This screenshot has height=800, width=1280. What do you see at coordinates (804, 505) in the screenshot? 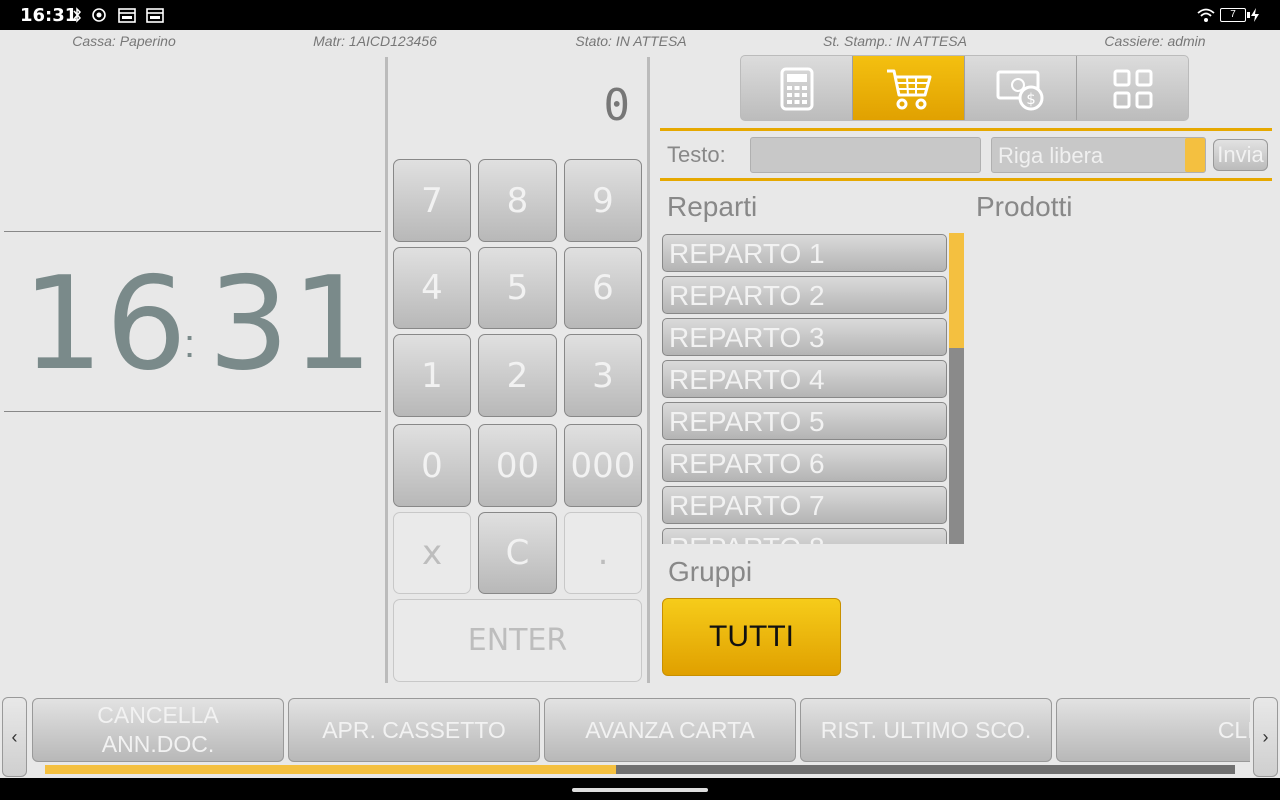
I see `reparto-item-7: REPARTO 7` at bounding box center [804, 505].